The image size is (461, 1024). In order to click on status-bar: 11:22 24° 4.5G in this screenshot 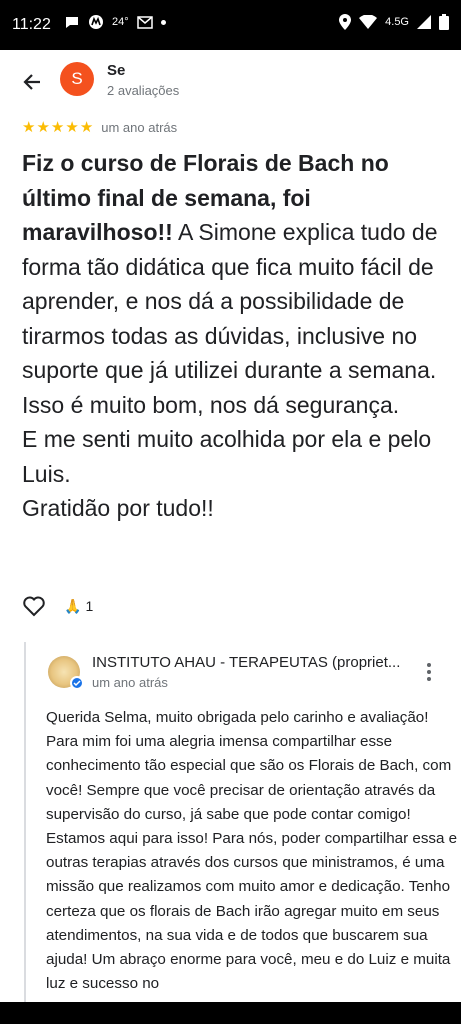, I will do `click(230, 25)`.